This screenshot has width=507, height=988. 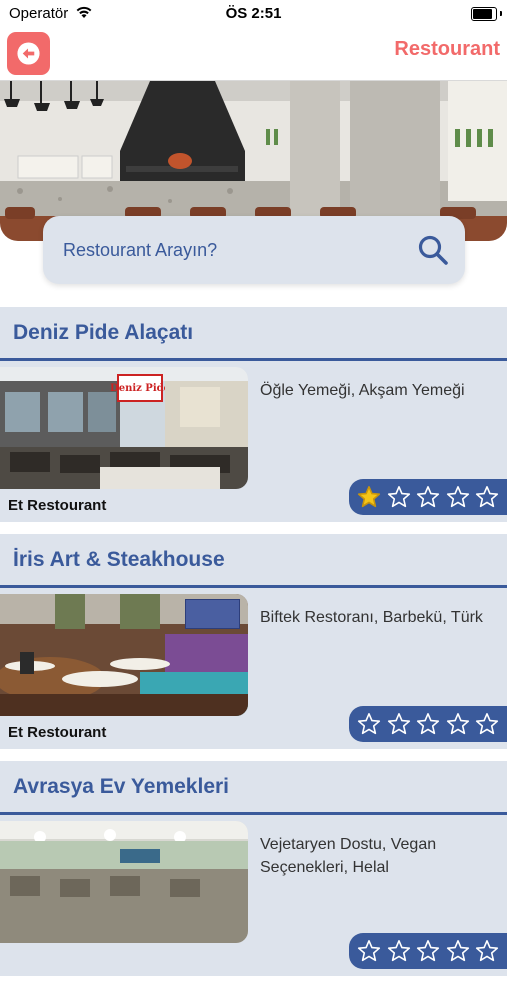 What do you see at coordinates (447, 49) in the screenshot?
I see `page-title: Restourant` at bounding box center [447, 49].